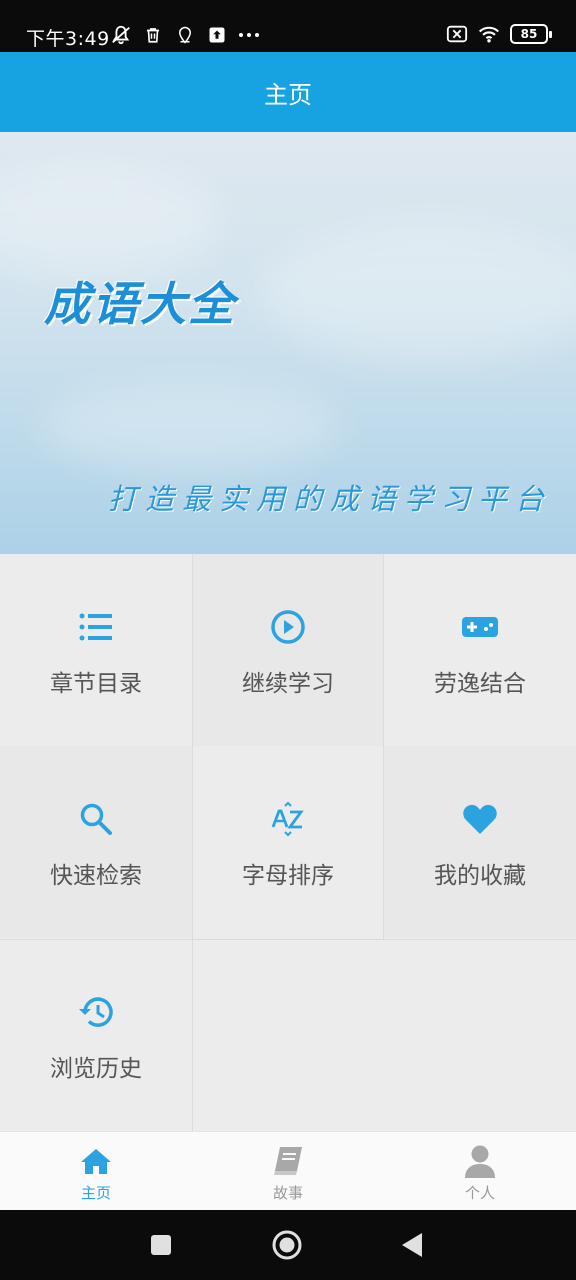  I want to click on menu-item-label: 浏览历史, so click(96, 1069).